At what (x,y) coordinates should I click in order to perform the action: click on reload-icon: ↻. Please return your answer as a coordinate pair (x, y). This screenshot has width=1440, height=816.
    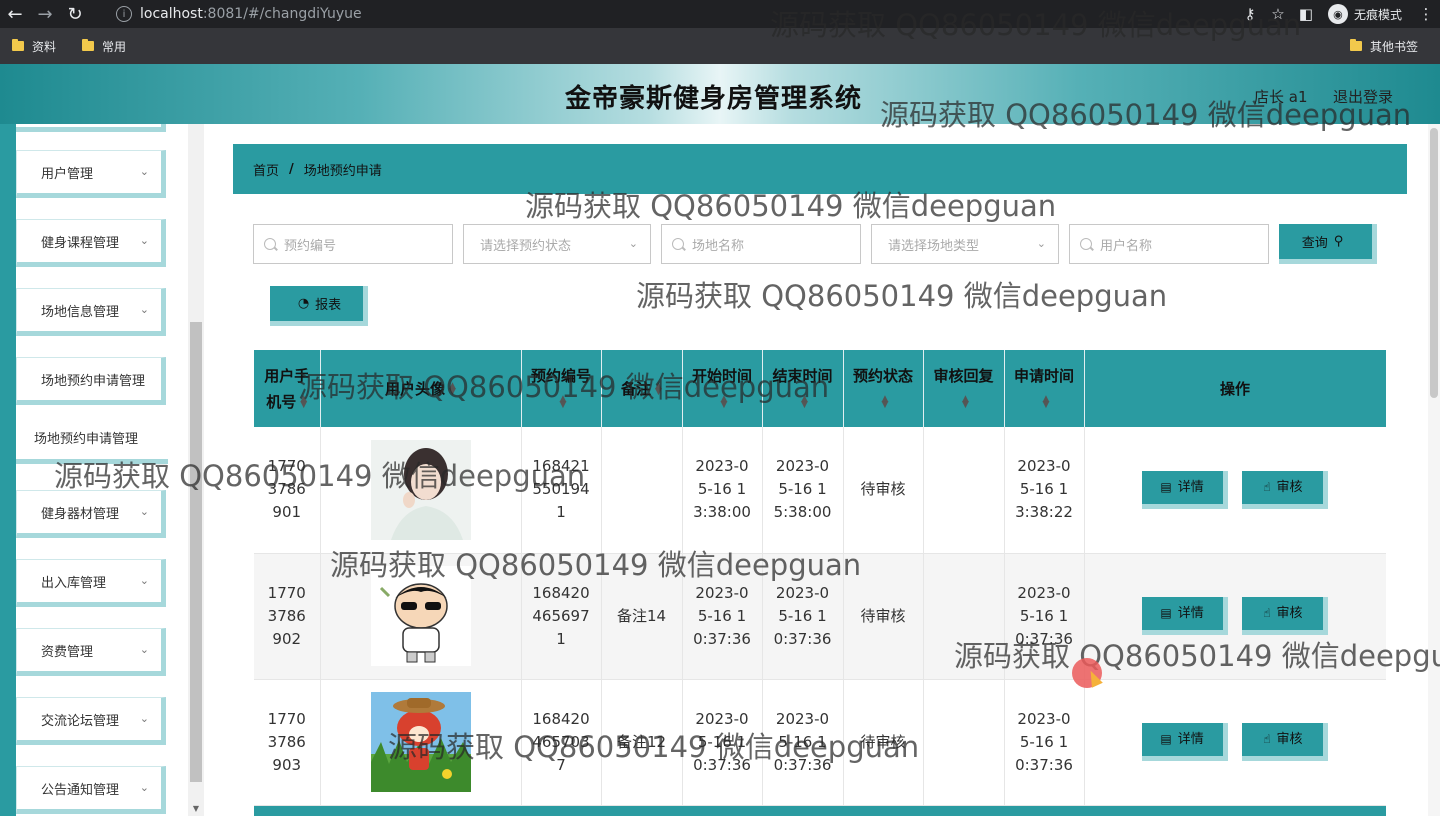
    Looking at the image, I should click on (75, 14).